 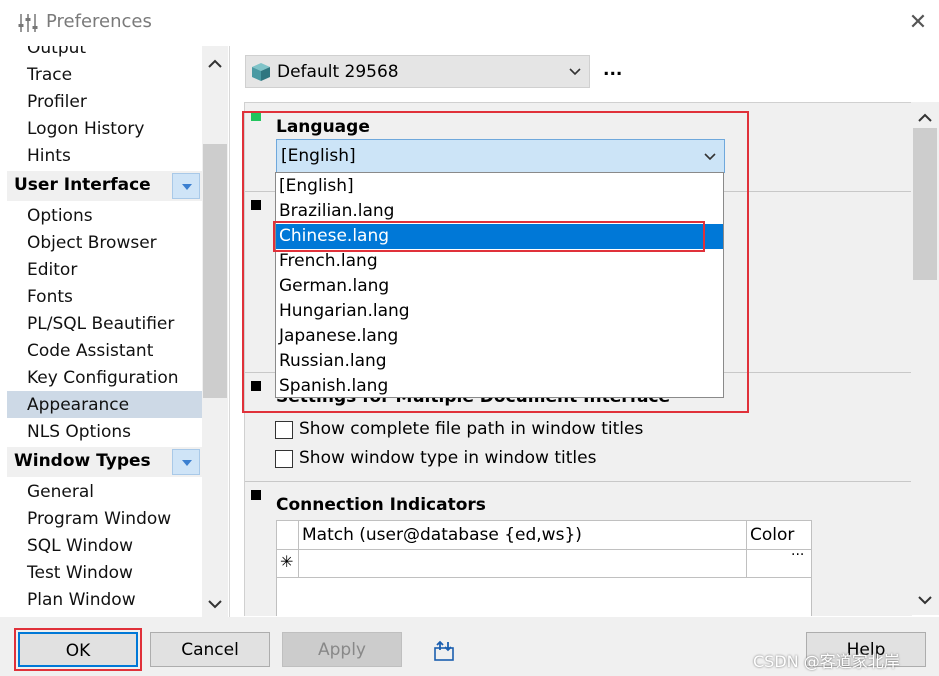 What do you see at coordinates (826, 661) in the screenshot?
I see `watermark-text: CSDN @客道家北岸` at bounding box center [826, 661].